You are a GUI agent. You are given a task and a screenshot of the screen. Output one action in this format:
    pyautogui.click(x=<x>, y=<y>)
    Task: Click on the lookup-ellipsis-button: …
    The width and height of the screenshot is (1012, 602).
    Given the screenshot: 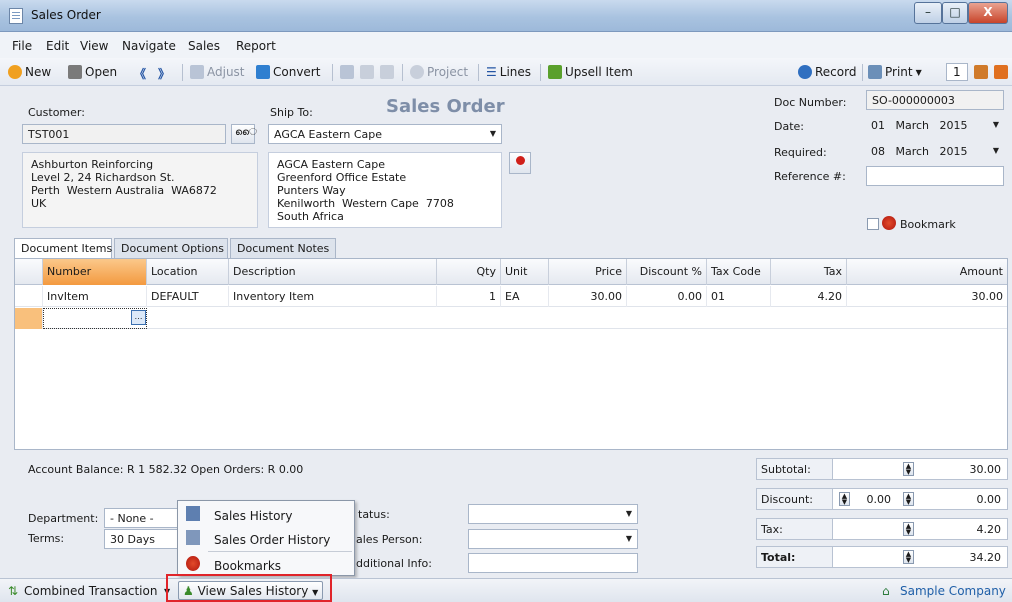 What is the action you would take?
    pyautogui.click(x=138, y=317)
    